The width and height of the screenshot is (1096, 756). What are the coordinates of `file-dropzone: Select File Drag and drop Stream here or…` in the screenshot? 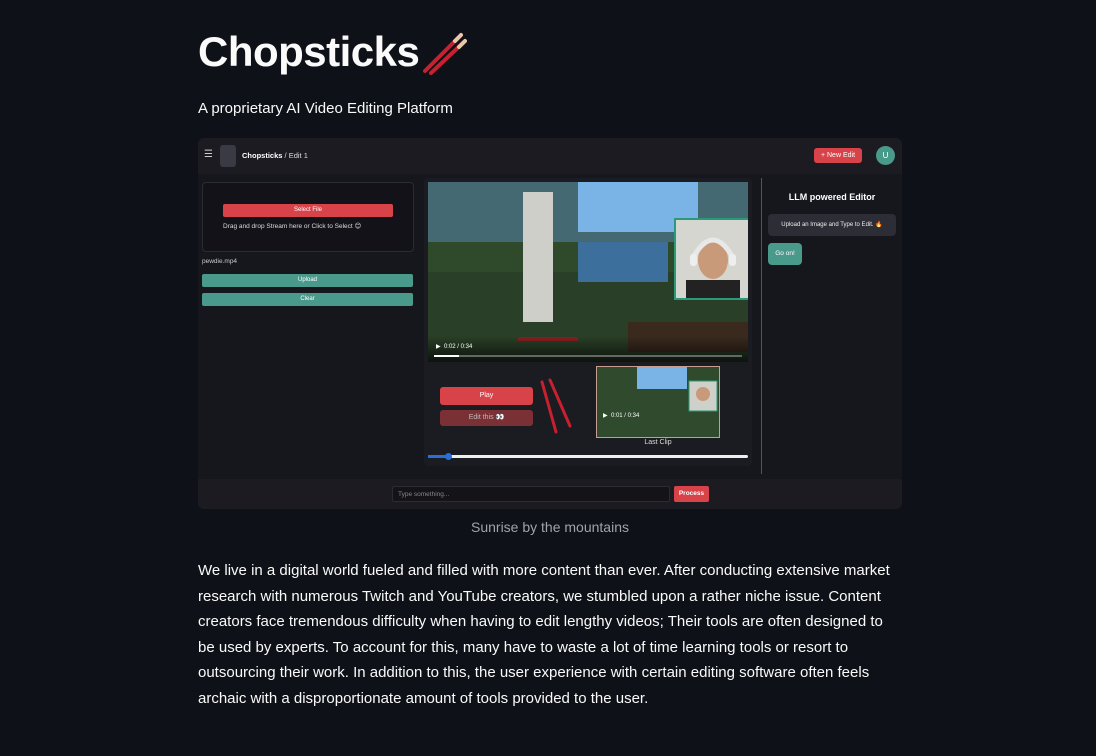 It's located at (308, 217).